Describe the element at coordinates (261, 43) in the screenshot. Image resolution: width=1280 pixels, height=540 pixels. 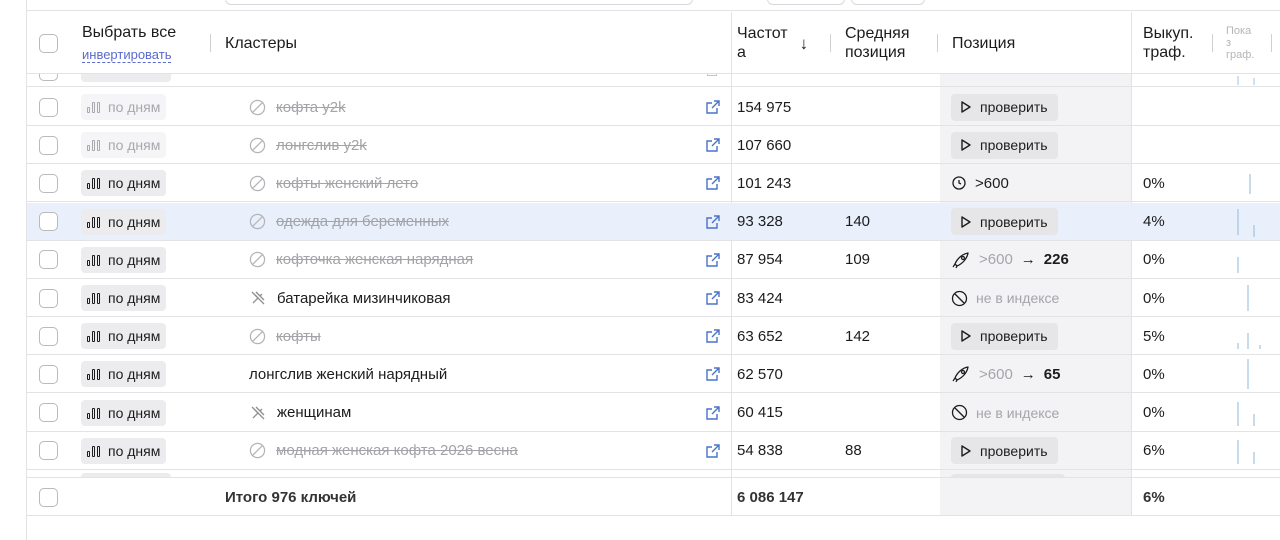
I see `column-clusters: Кластеры` at that location.